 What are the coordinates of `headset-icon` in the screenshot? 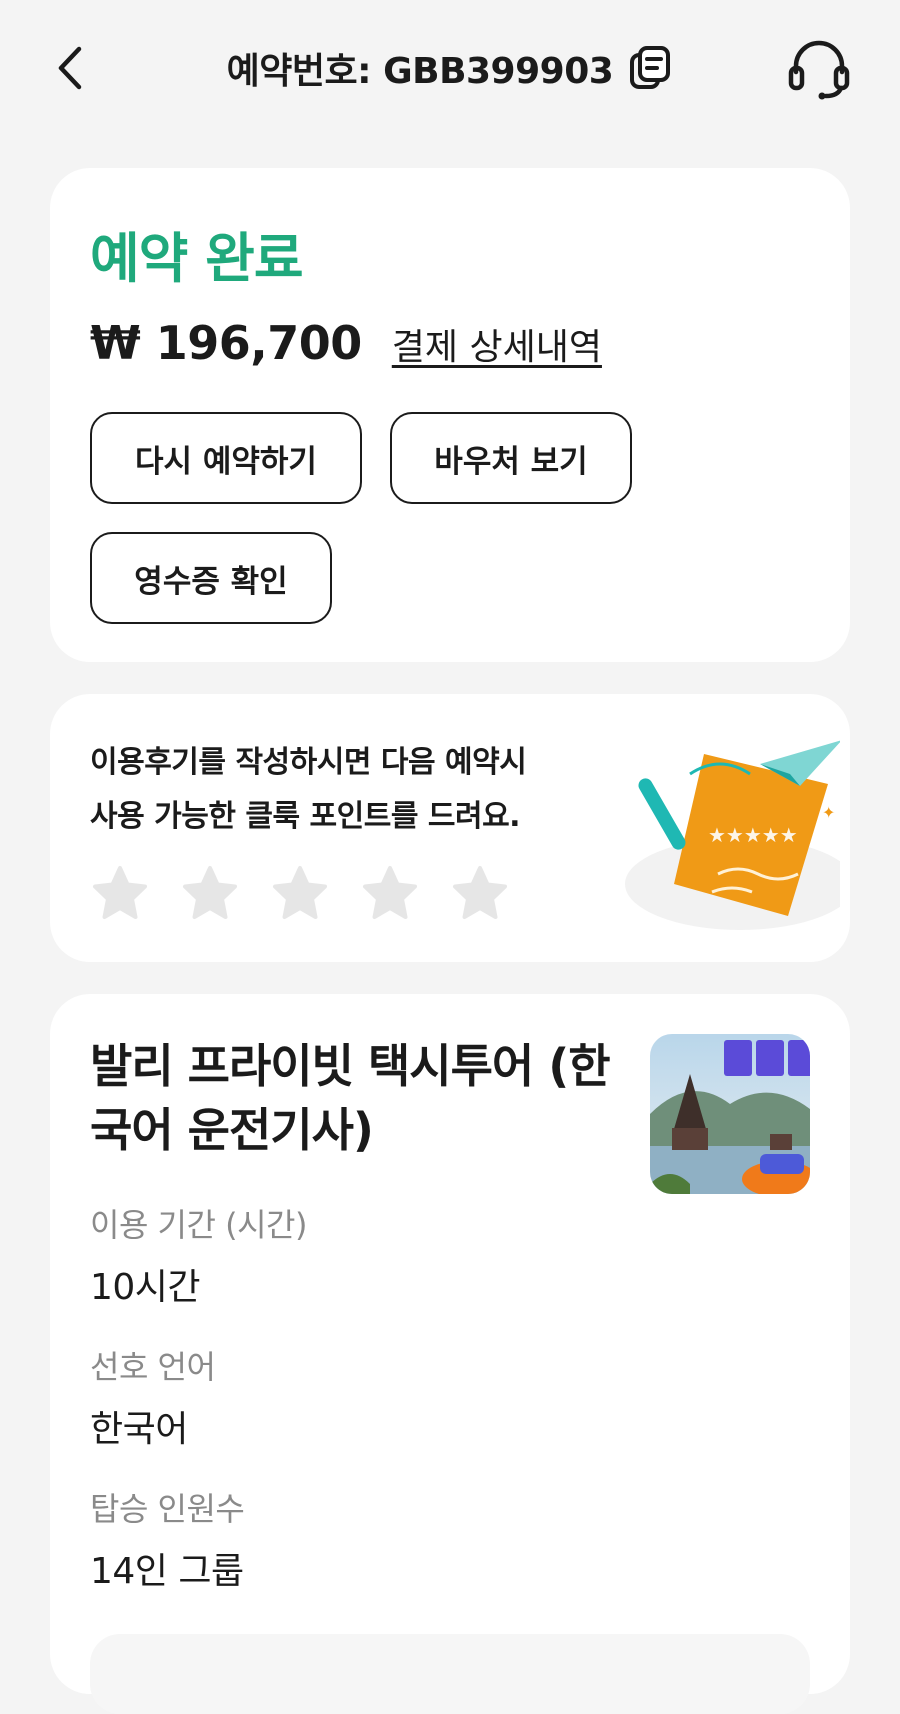 It's located at (819, 70).